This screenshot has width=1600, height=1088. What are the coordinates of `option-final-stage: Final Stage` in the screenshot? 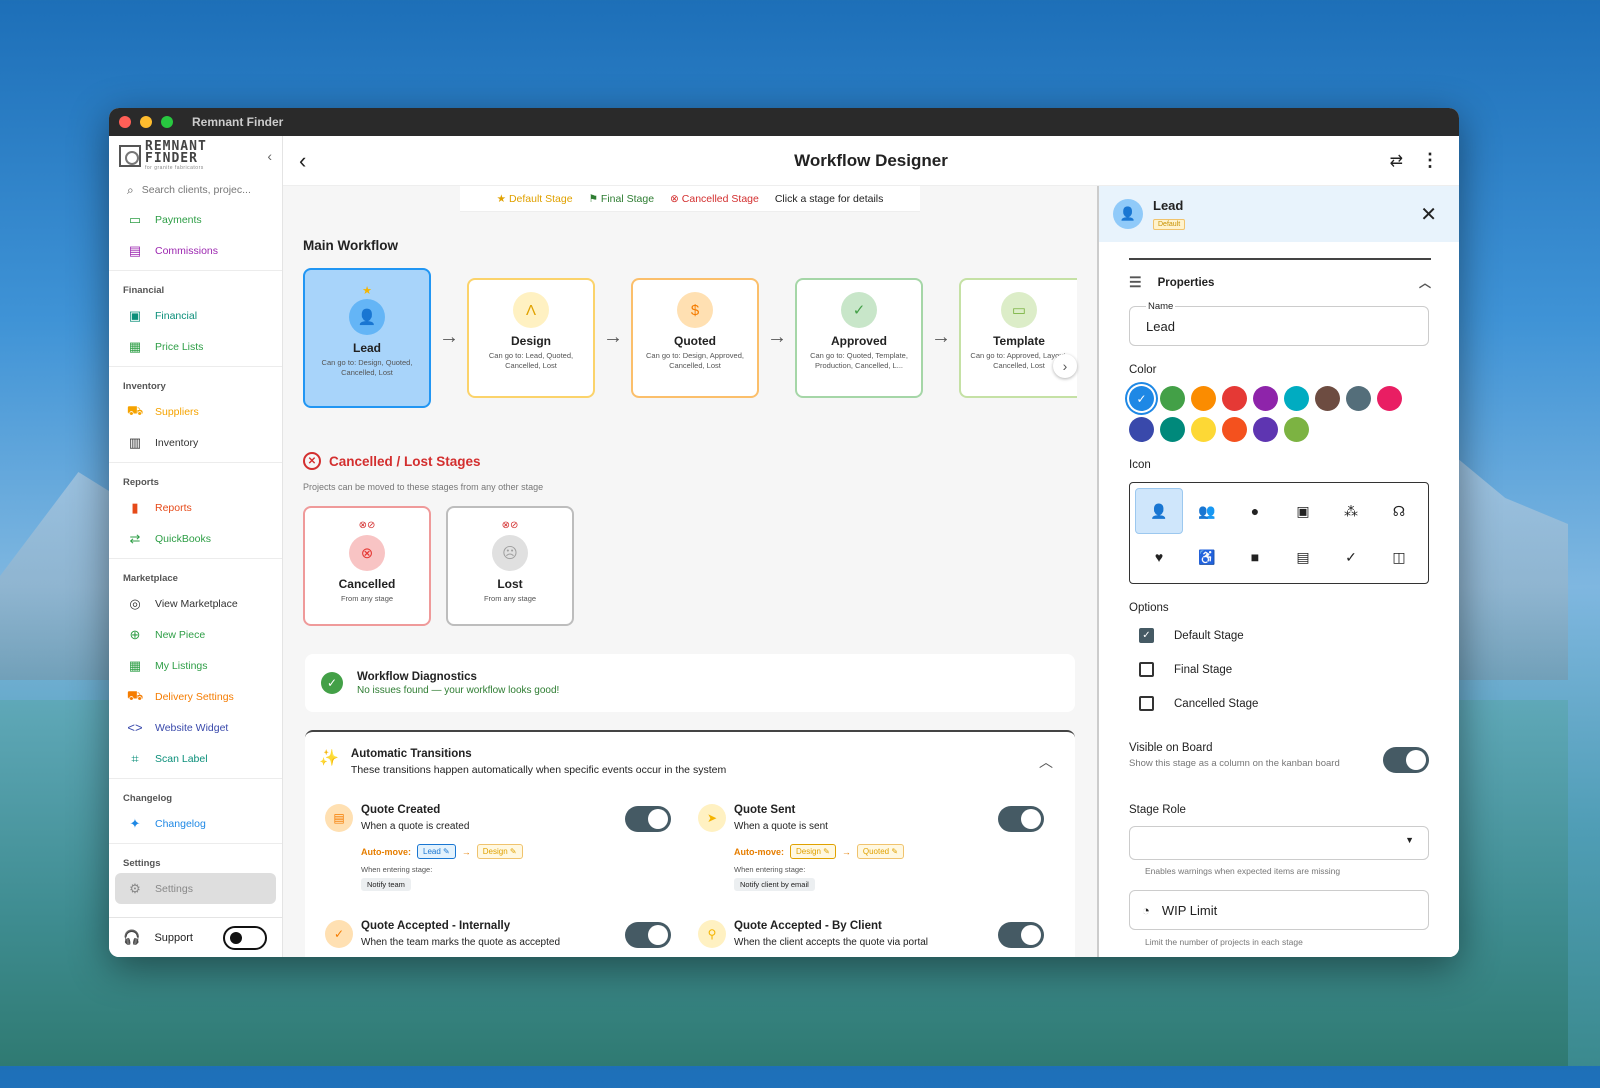 It's located at (1185, 669).